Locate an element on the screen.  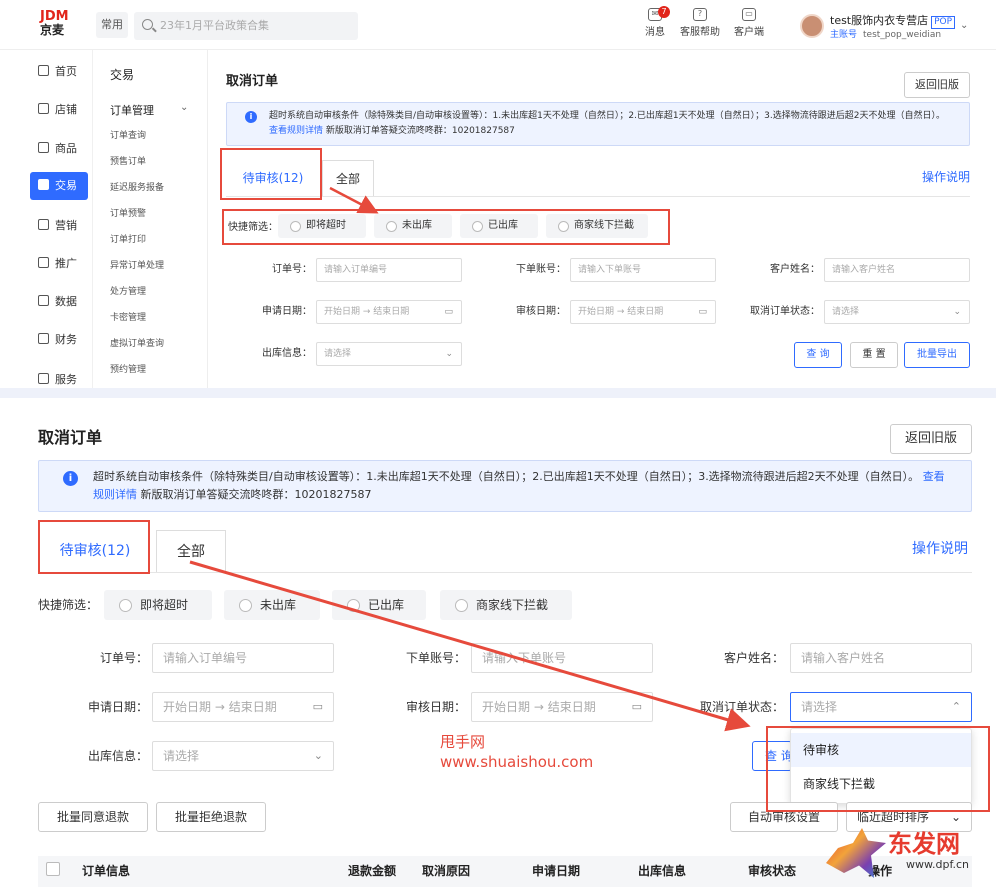
select-all-checkbox is located at coordinates (53, 869).